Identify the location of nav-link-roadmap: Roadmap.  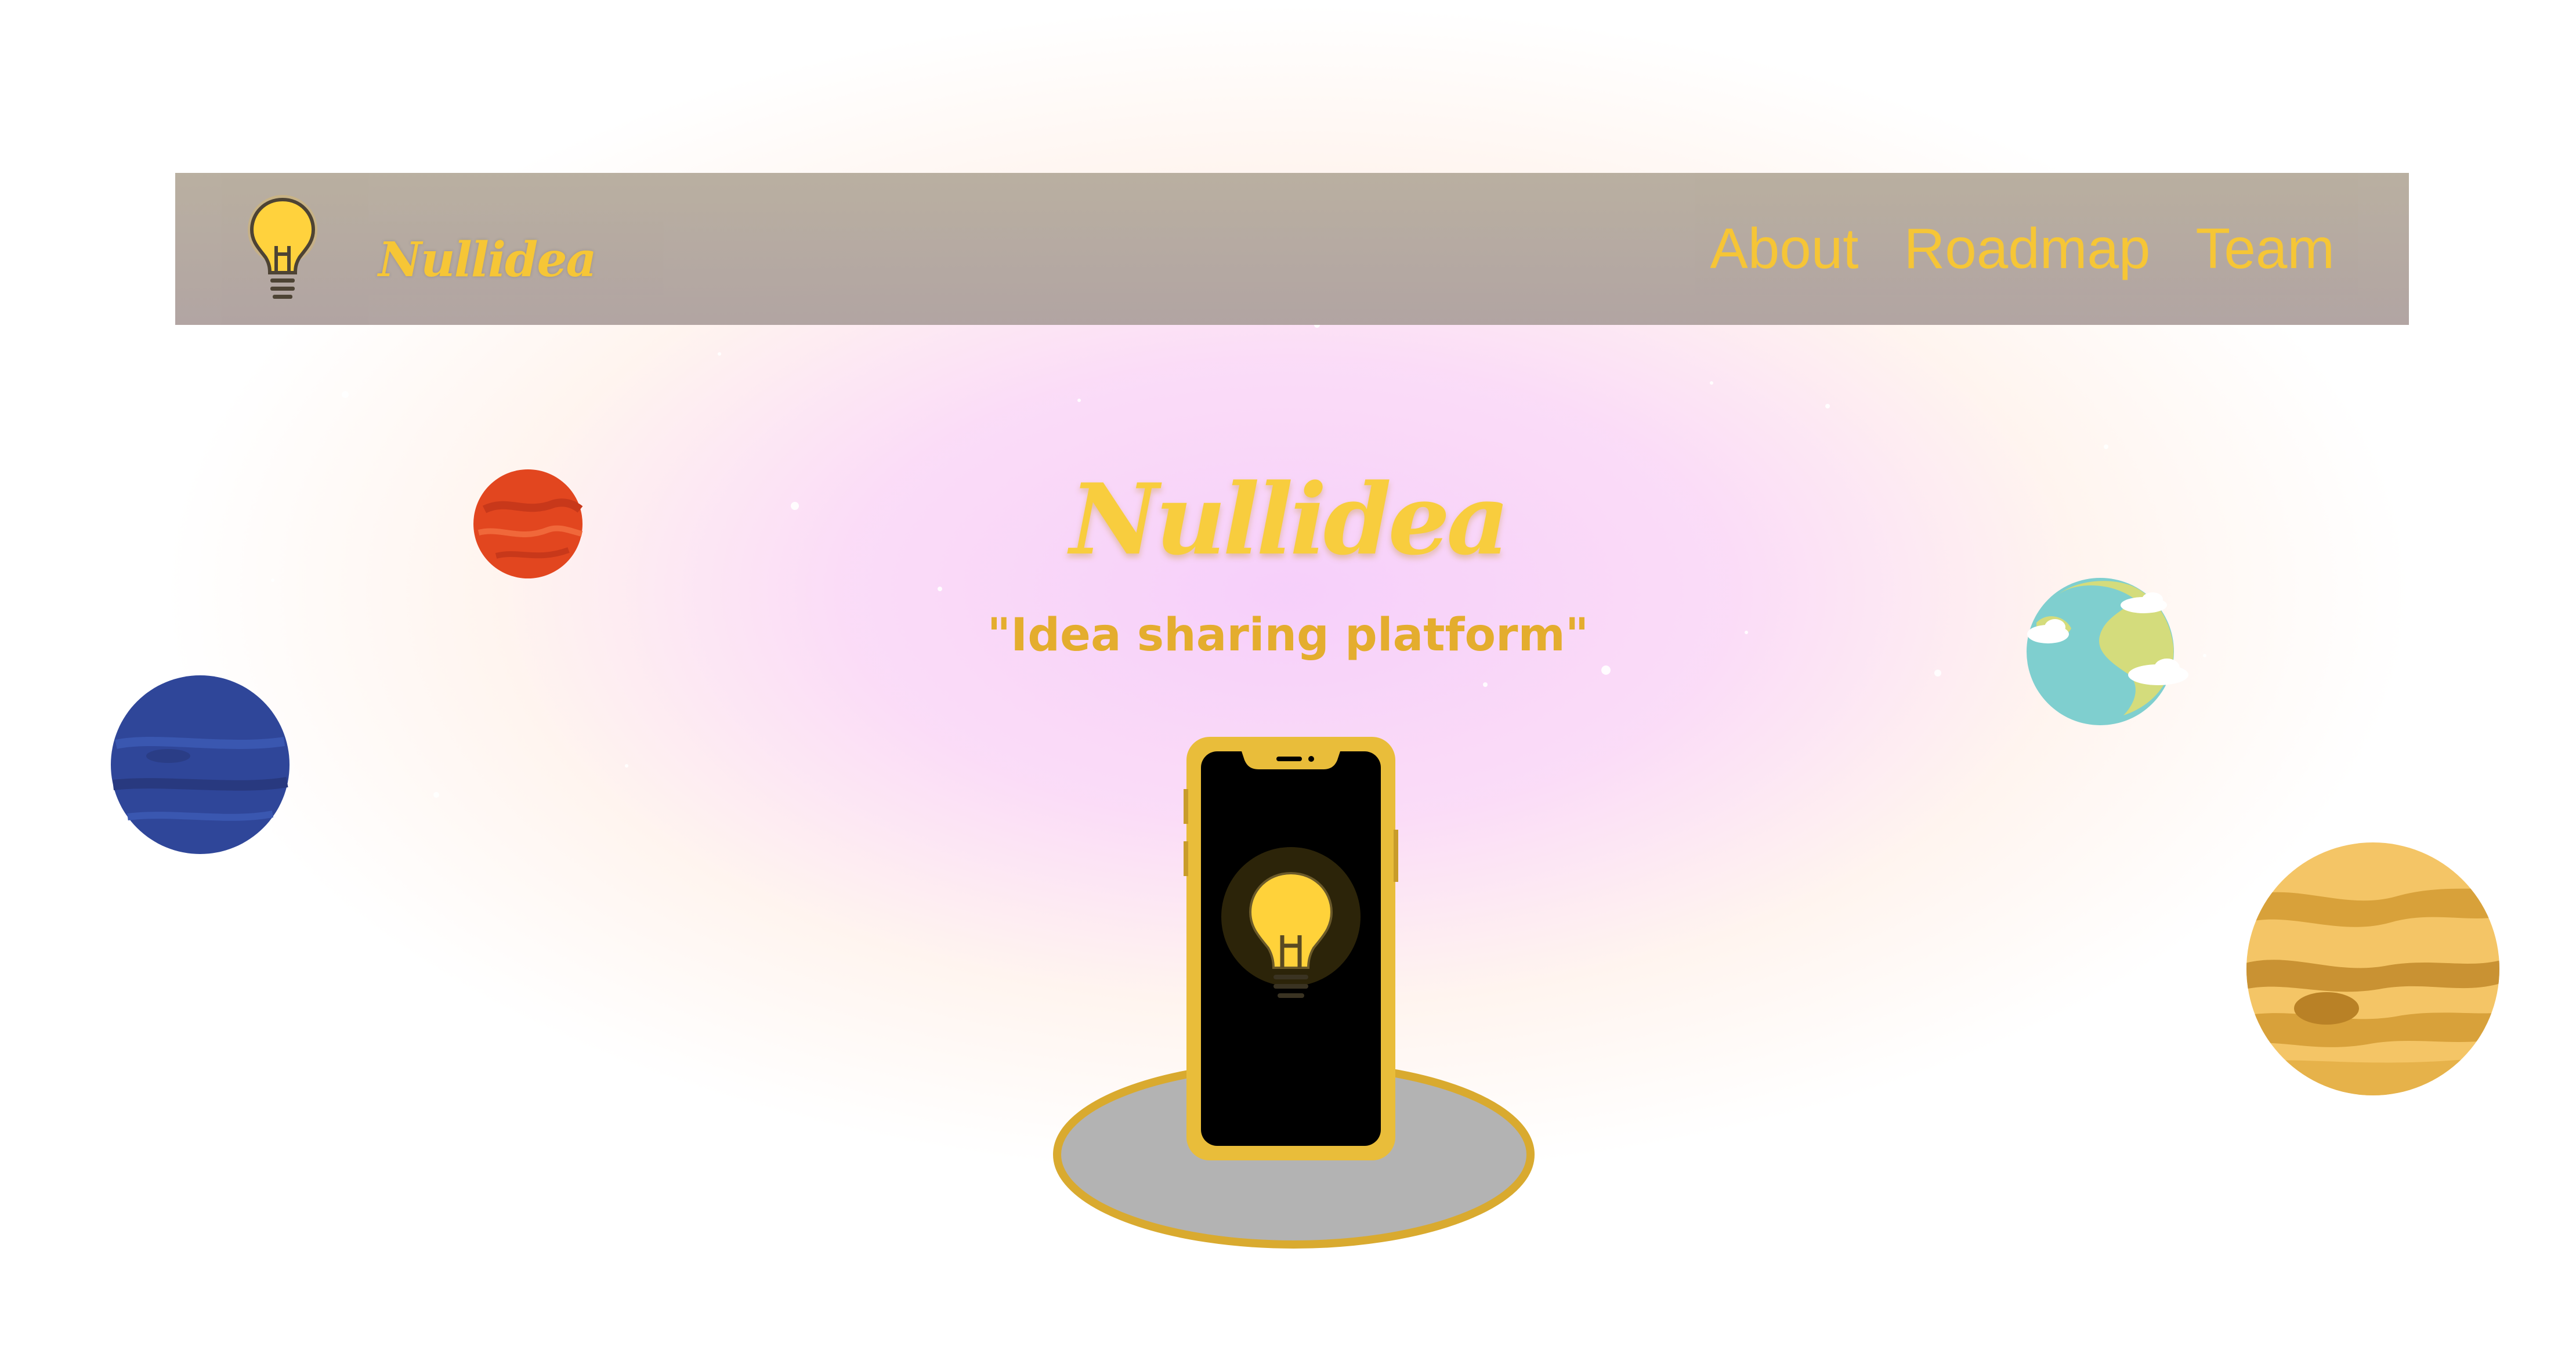
(2027, 249).